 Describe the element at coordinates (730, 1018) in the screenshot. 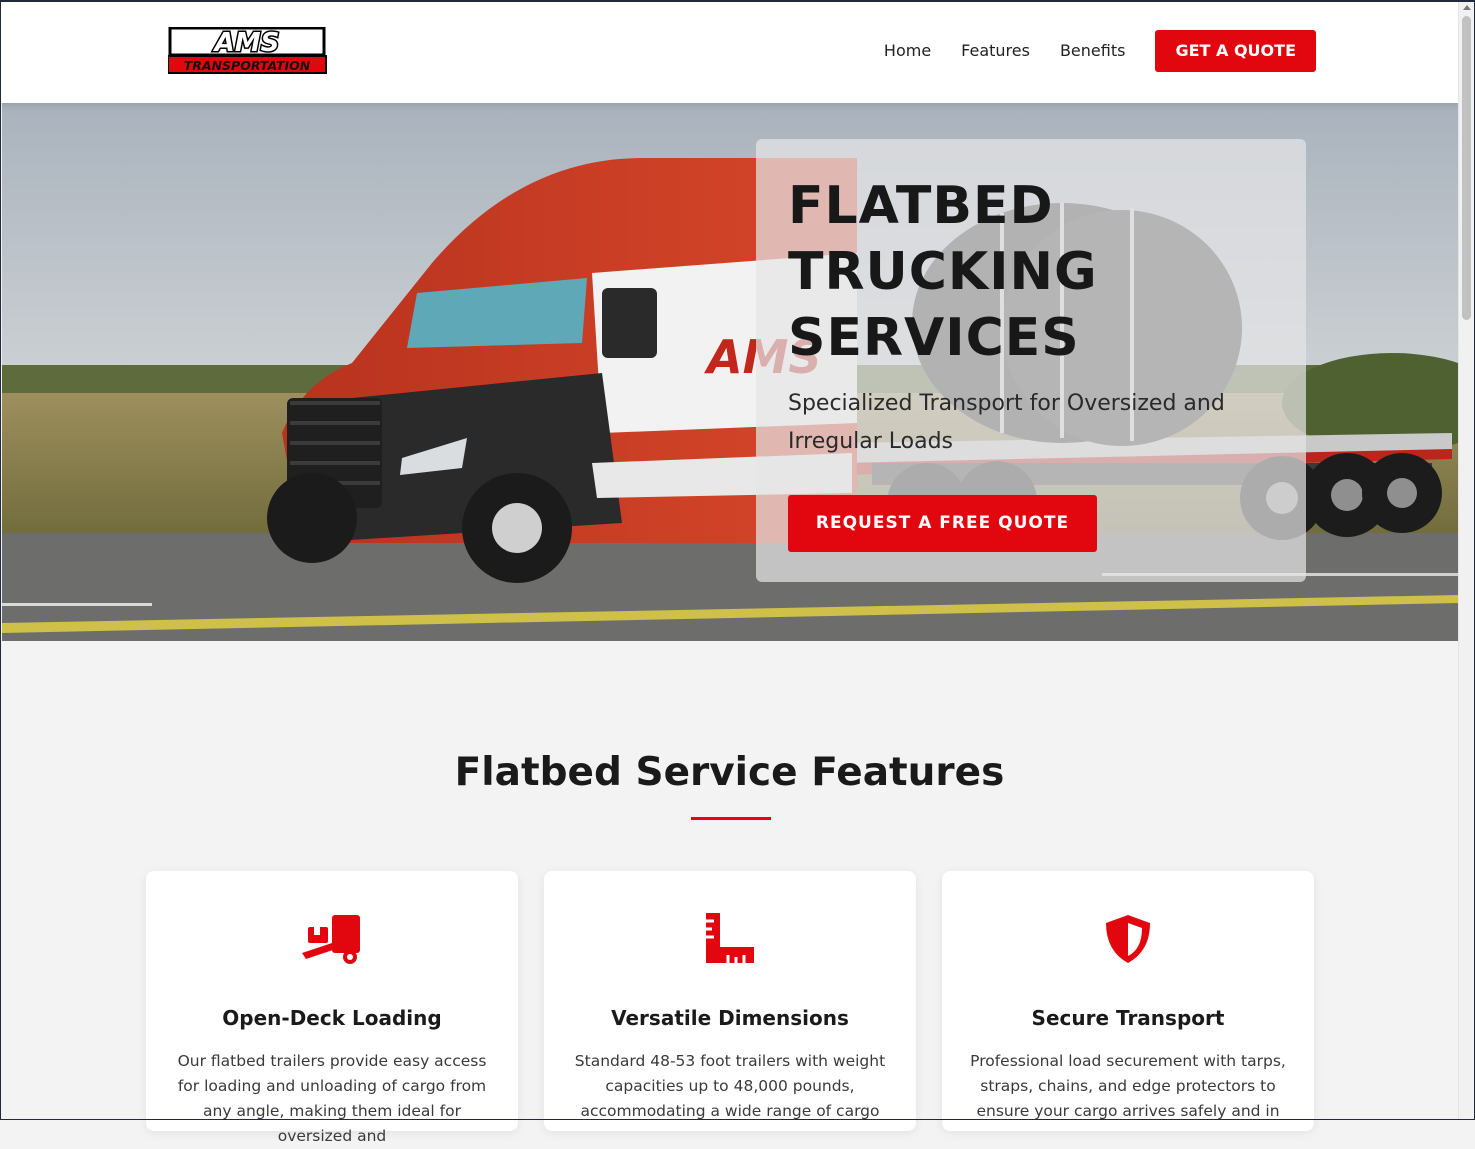

I see `feature-card-title: Versatile Dimensions` at that location.